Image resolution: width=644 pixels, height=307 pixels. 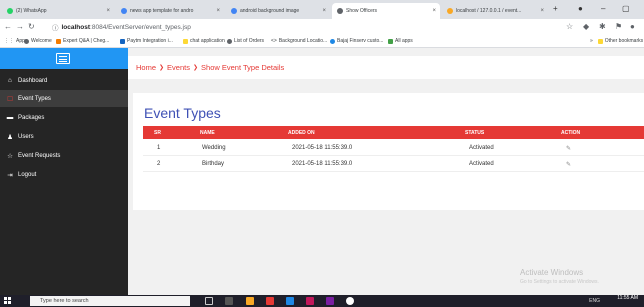 What do you see at coordinates (322, 301) in the screenshot?
I see `taskbar: Type here to search ENG 11:55 AM` at bounding box center [322, 301].